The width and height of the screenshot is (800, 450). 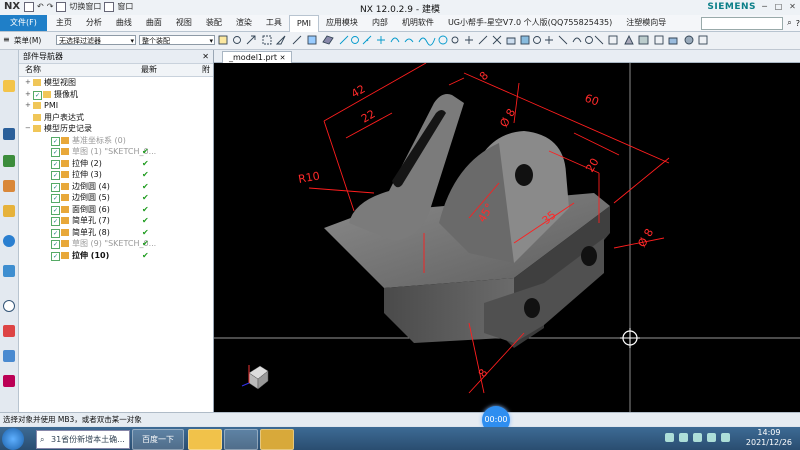 I want to click on tree-node: ✓ 拉伸 (2) ✔, so click(x=116, y=164).